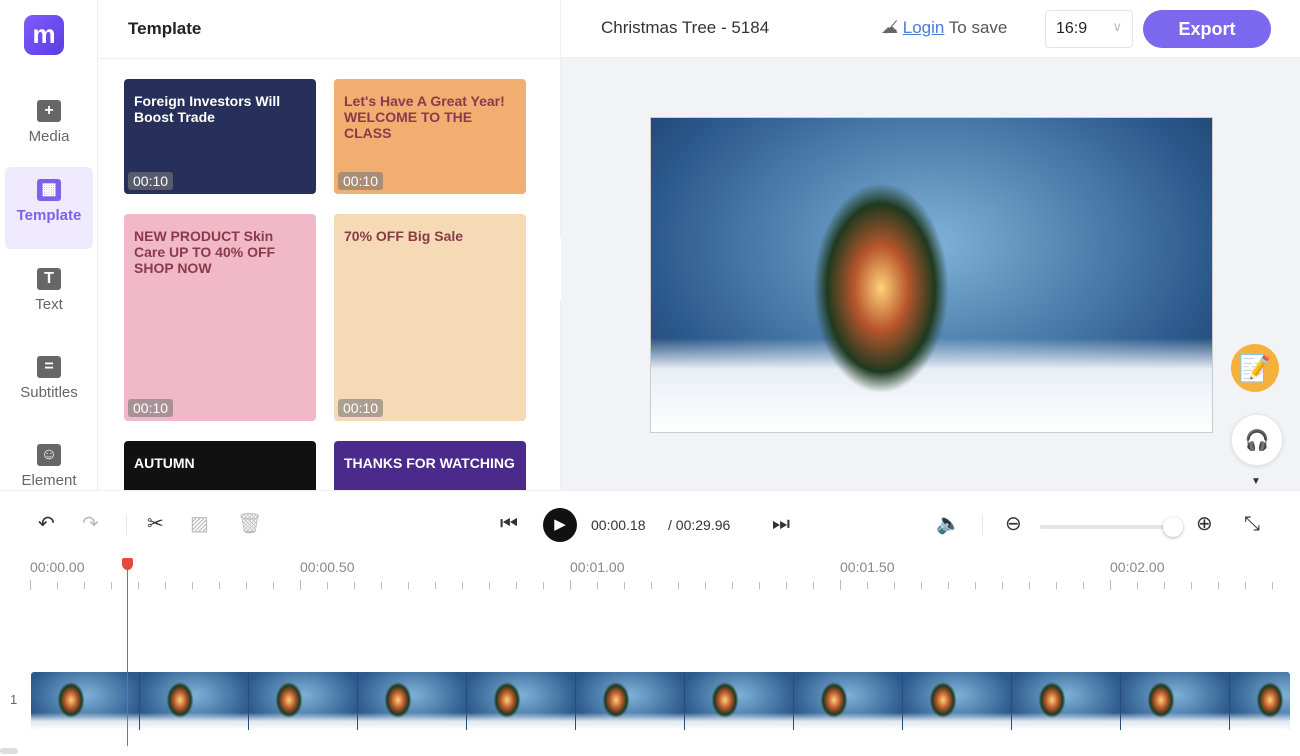  I want to click on text-icon: T, so click(49, 279).